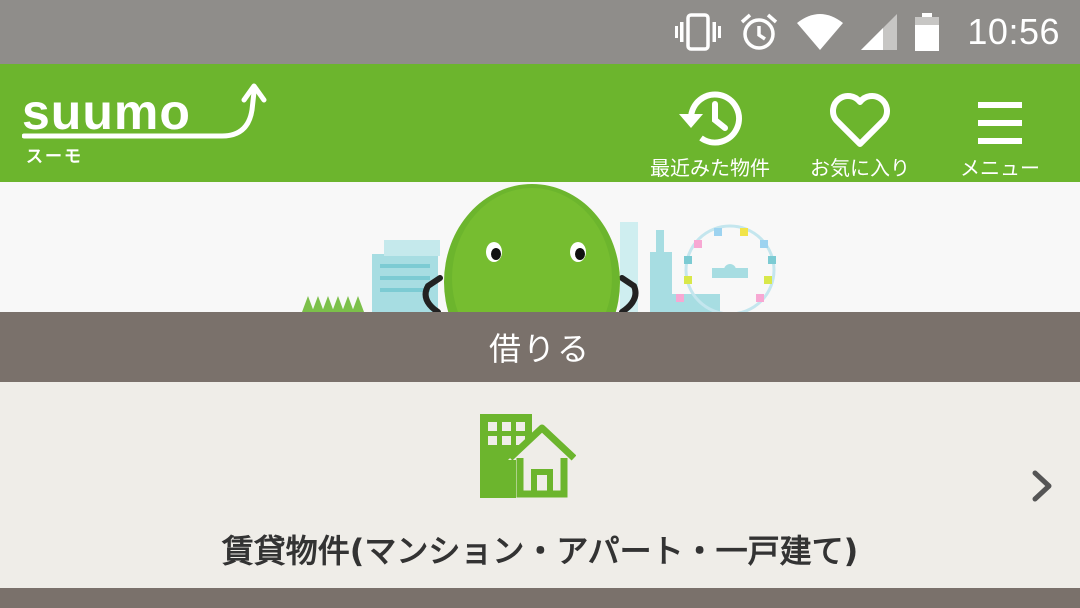 This screenshot has height=608, width=1080. Describe the element at coordinates (333, 304) in the screenshot. I see `trees` at that location.